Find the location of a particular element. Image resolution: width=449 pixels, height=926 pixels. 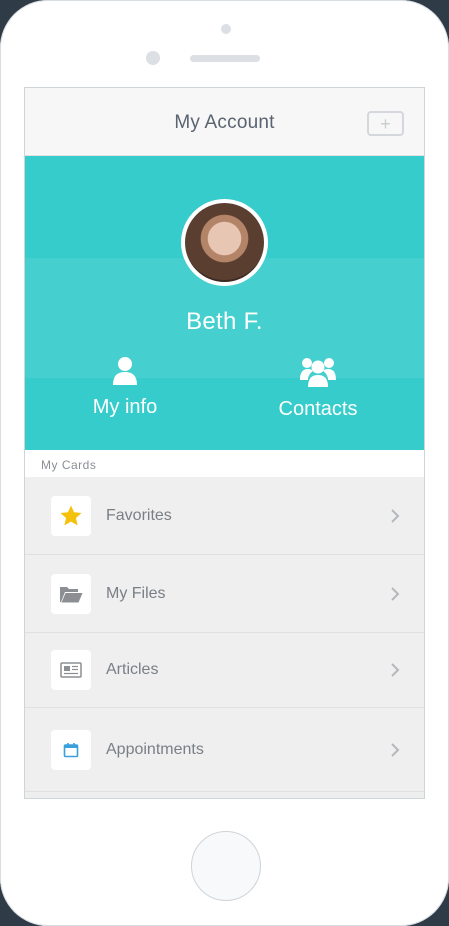

earpiece-speaker is located at coordinates (225, 58).